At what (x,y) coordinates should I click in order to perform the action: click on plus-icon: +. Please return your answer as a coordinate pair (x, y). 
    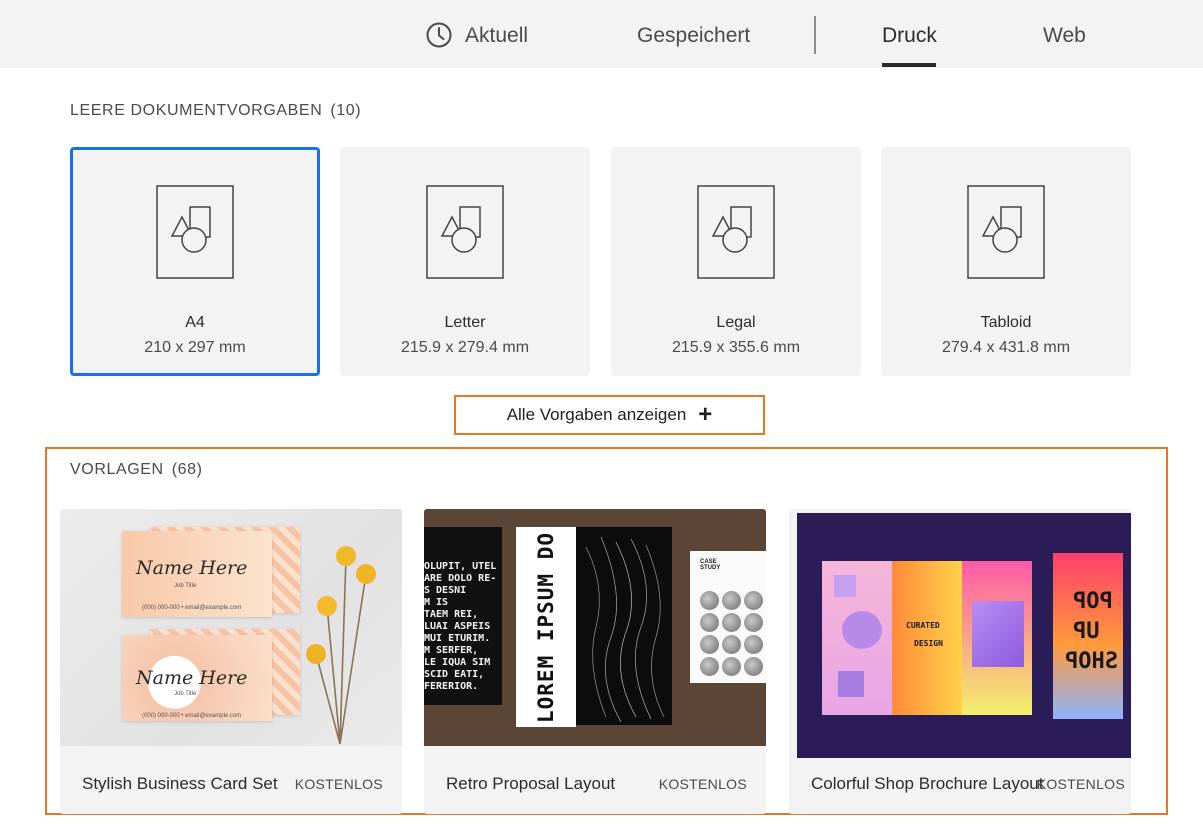
    Looking at the image, I should click on (705, 414).